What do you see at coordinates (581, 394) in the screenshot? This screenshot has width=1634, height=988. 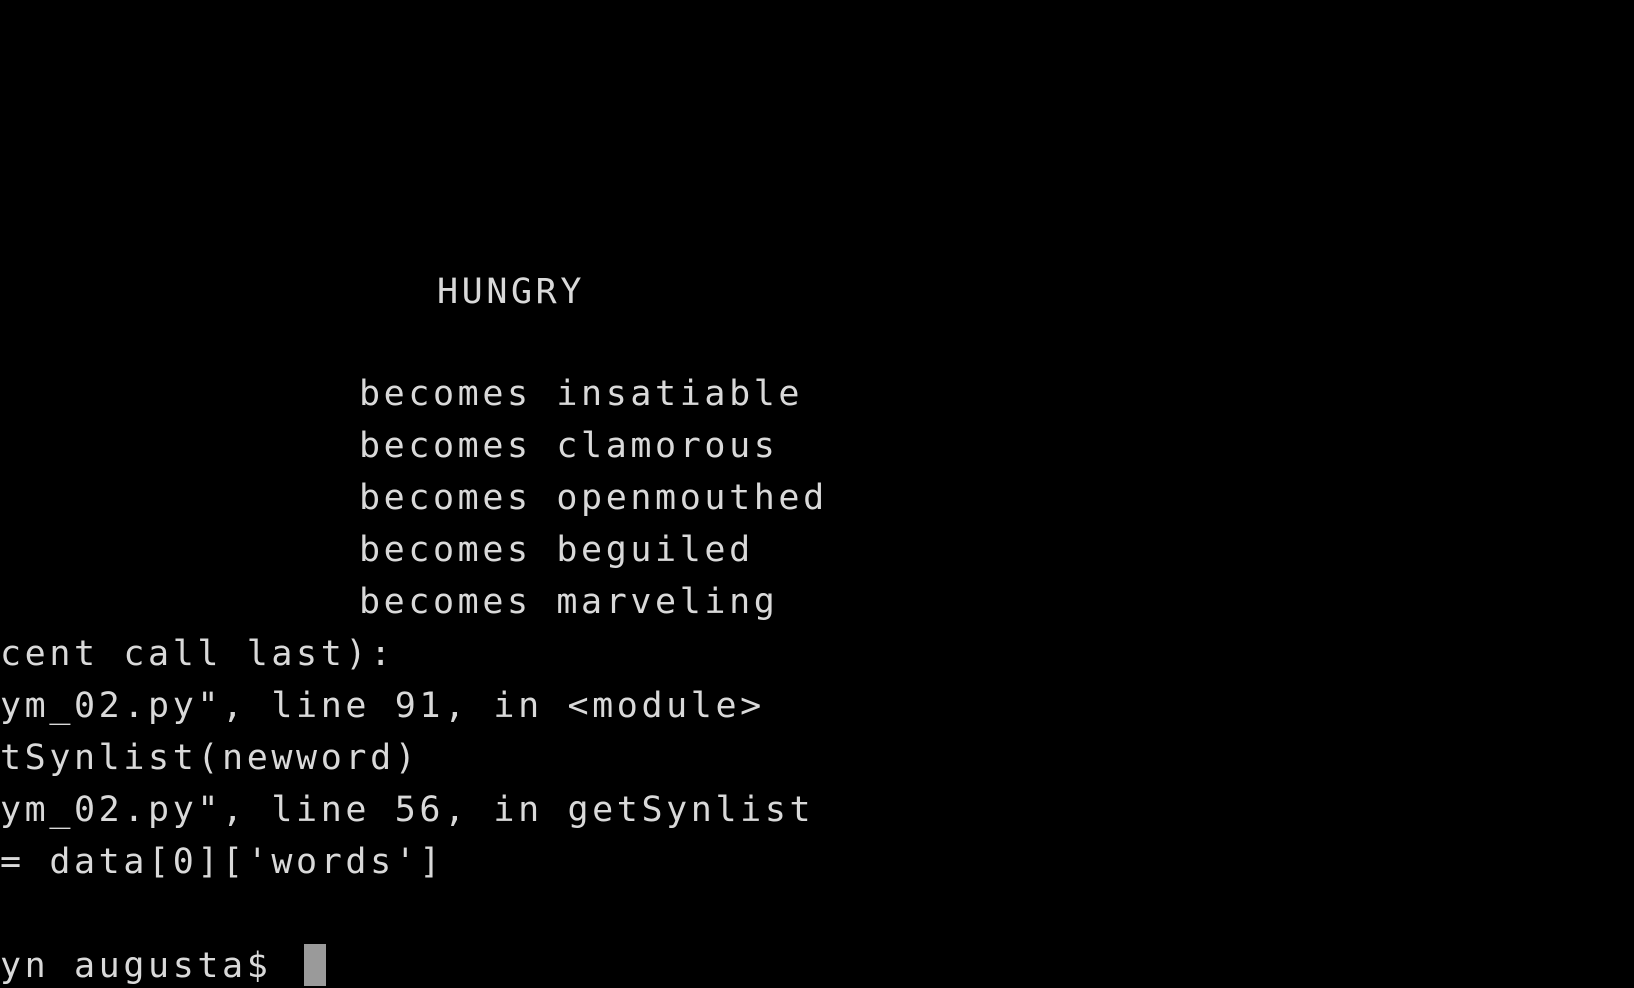 I see `synonym-line-1: becomes insatiable` at bounding box center [581, 394].